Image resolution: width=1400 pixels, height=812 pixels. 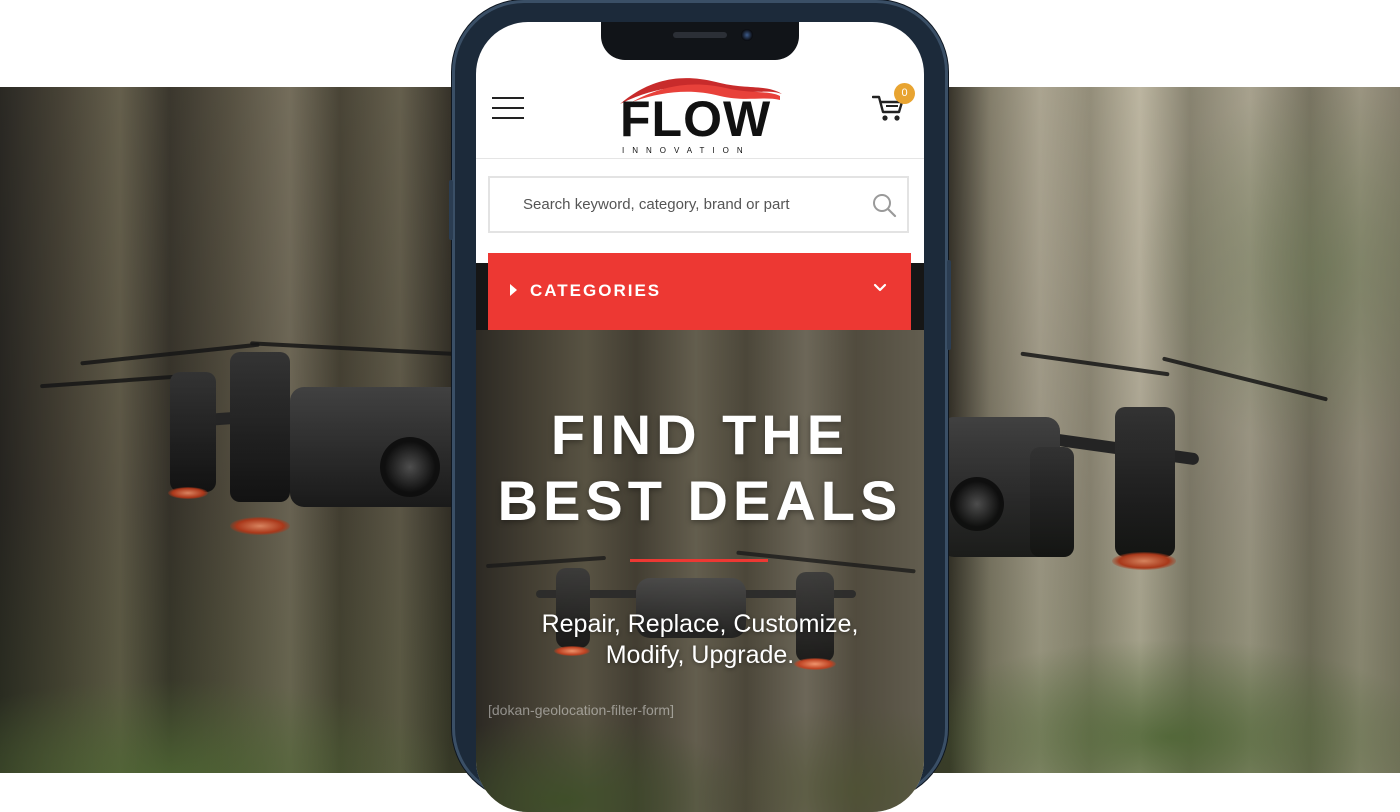 I want to click on caret-right-icon, so click(x=513, y=290).